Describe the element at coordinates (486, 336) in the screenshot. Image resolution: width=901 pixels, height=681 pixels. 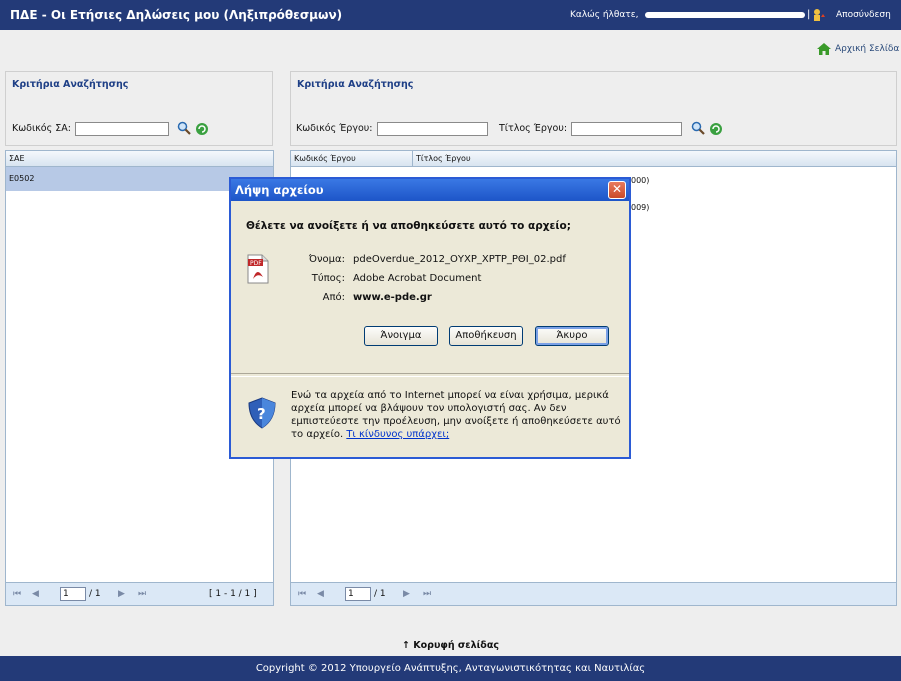
I see `save-button: Αποθήκευση` at that location.